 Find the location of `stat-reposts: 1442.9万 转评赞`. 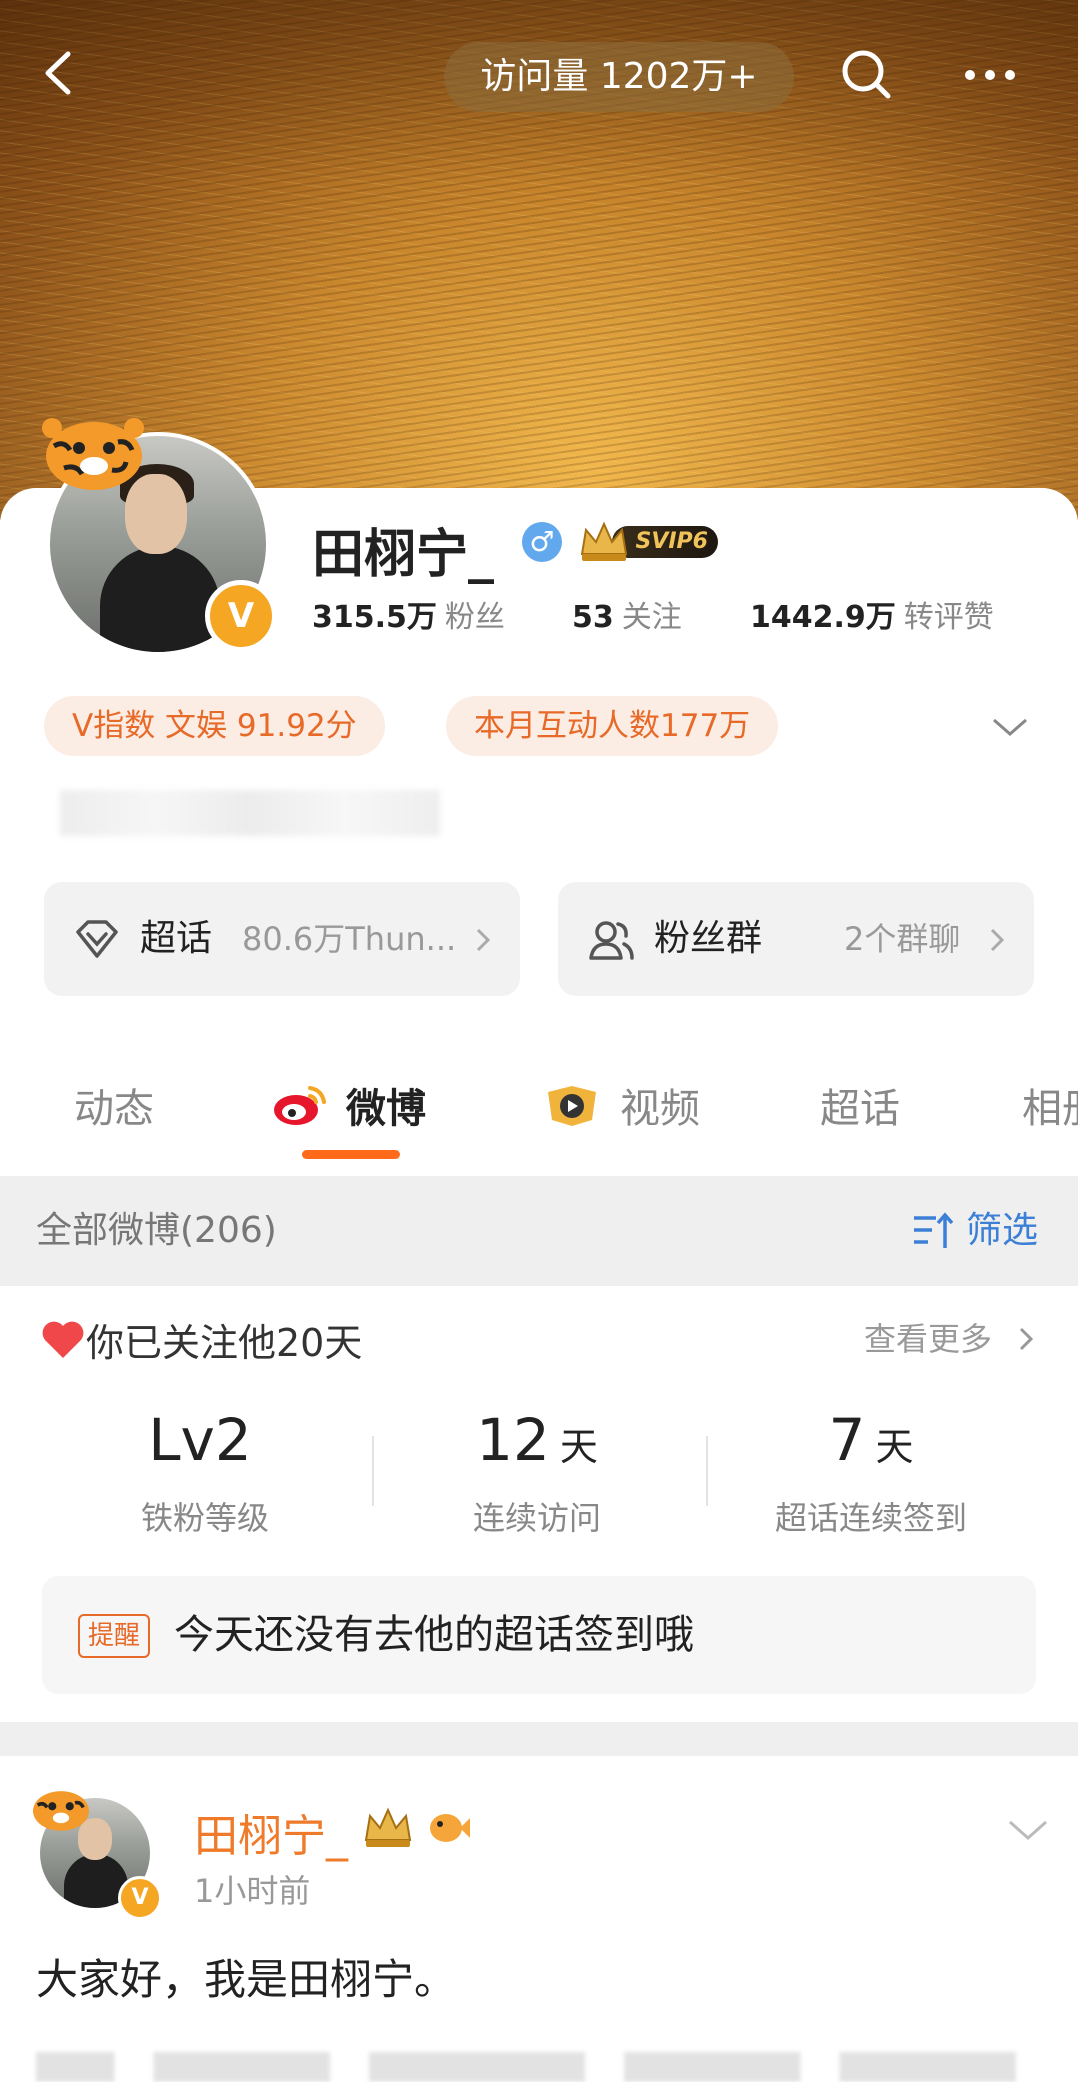

stat-reposts: 1442.9万 转评赞 is located at coordinates (872, 614).